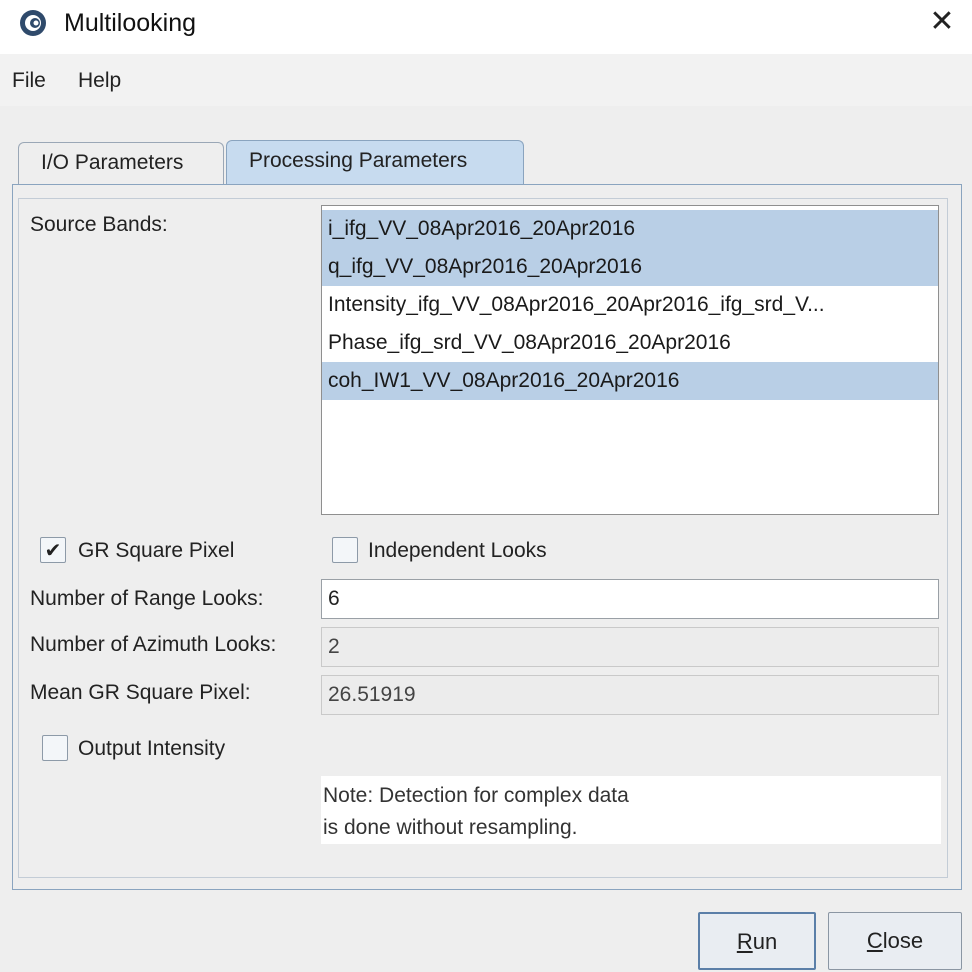 Image resolution: width=972 pixels, height=972 pixels. What do you see at coordinates (33, 23) in the screenshot?
I see `esa-snap-logo-icon` at bounding box center [33, 23].